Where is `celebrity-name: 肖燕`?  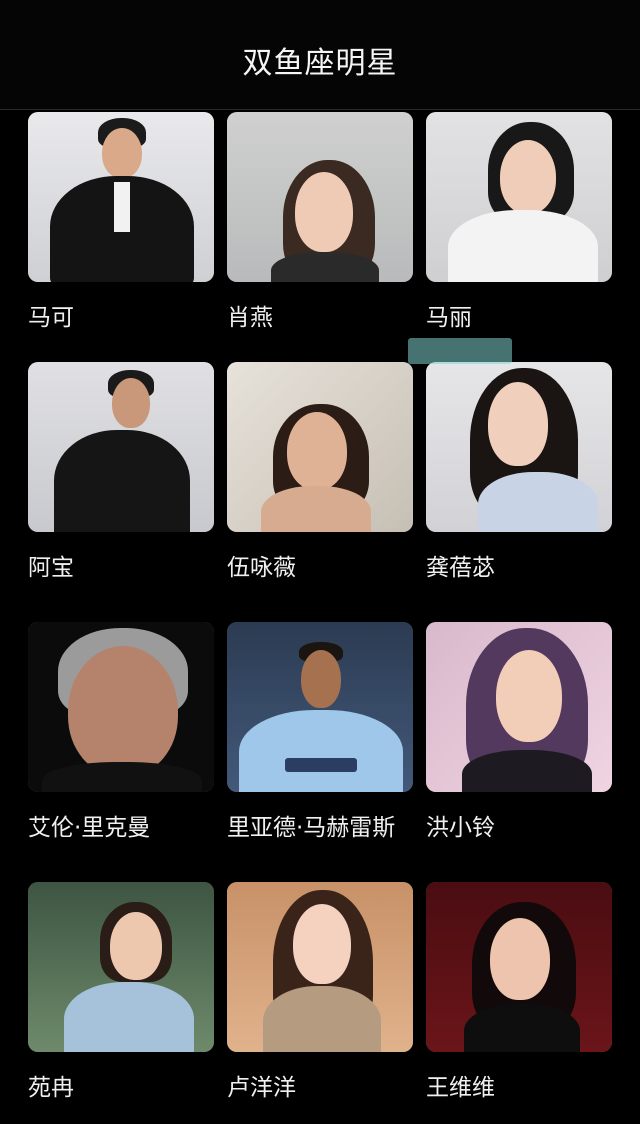 celebrity-name: 肖燕 is located at coordinates (250, 318).